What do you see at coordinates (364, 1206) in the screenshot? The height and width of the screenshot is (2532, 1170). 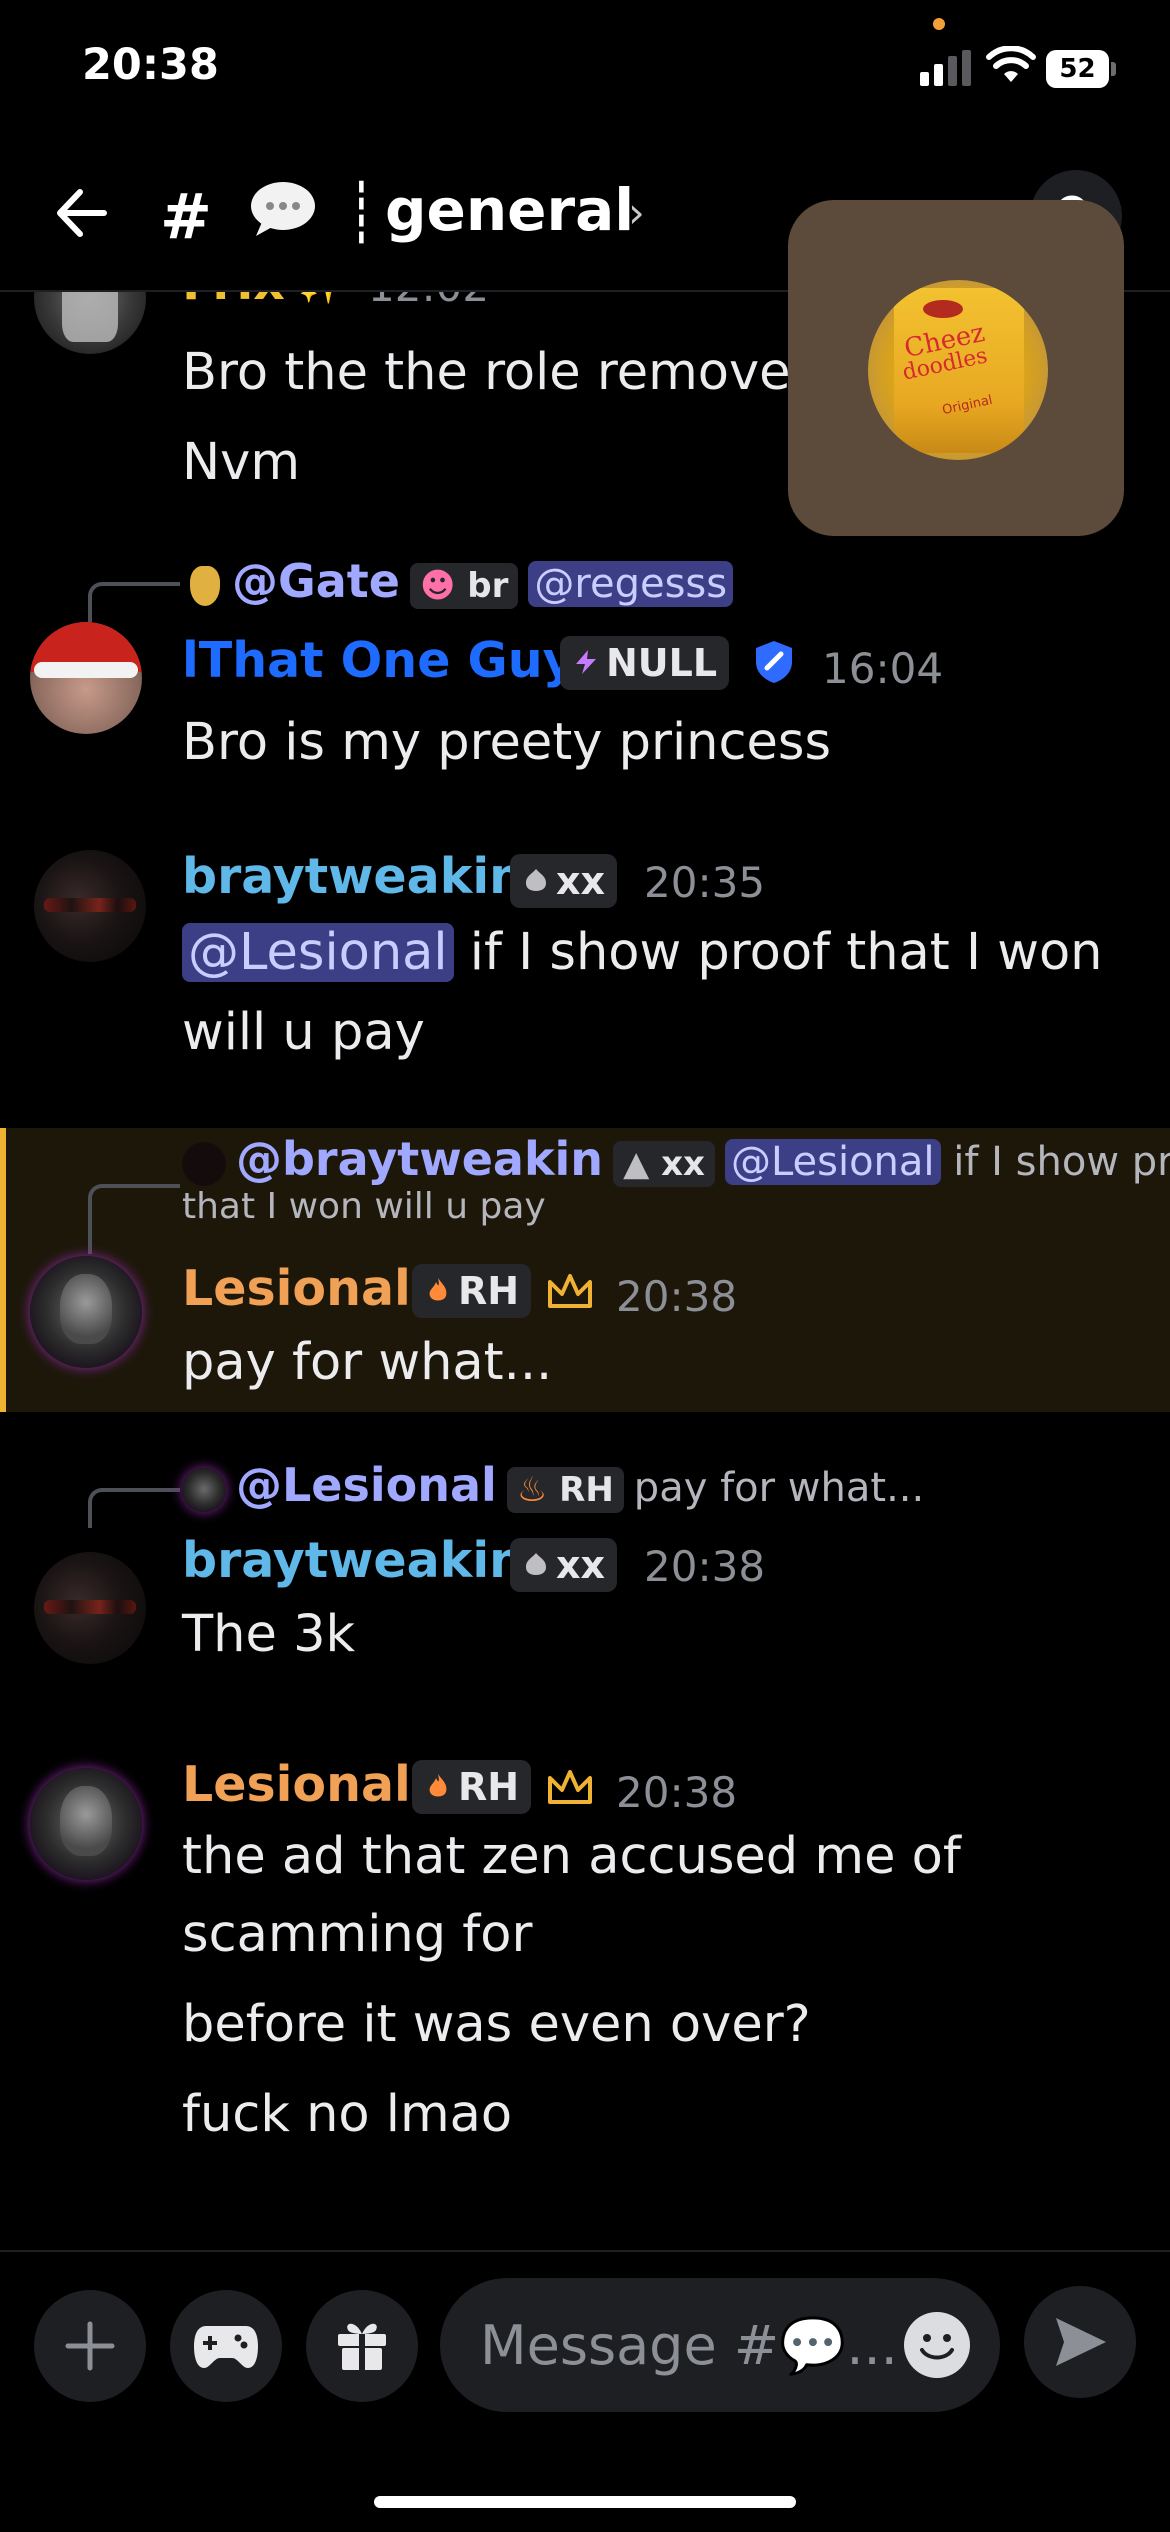 I see `reply-preview-continued: that I won will u pay` at bounding box center [364, 1206].